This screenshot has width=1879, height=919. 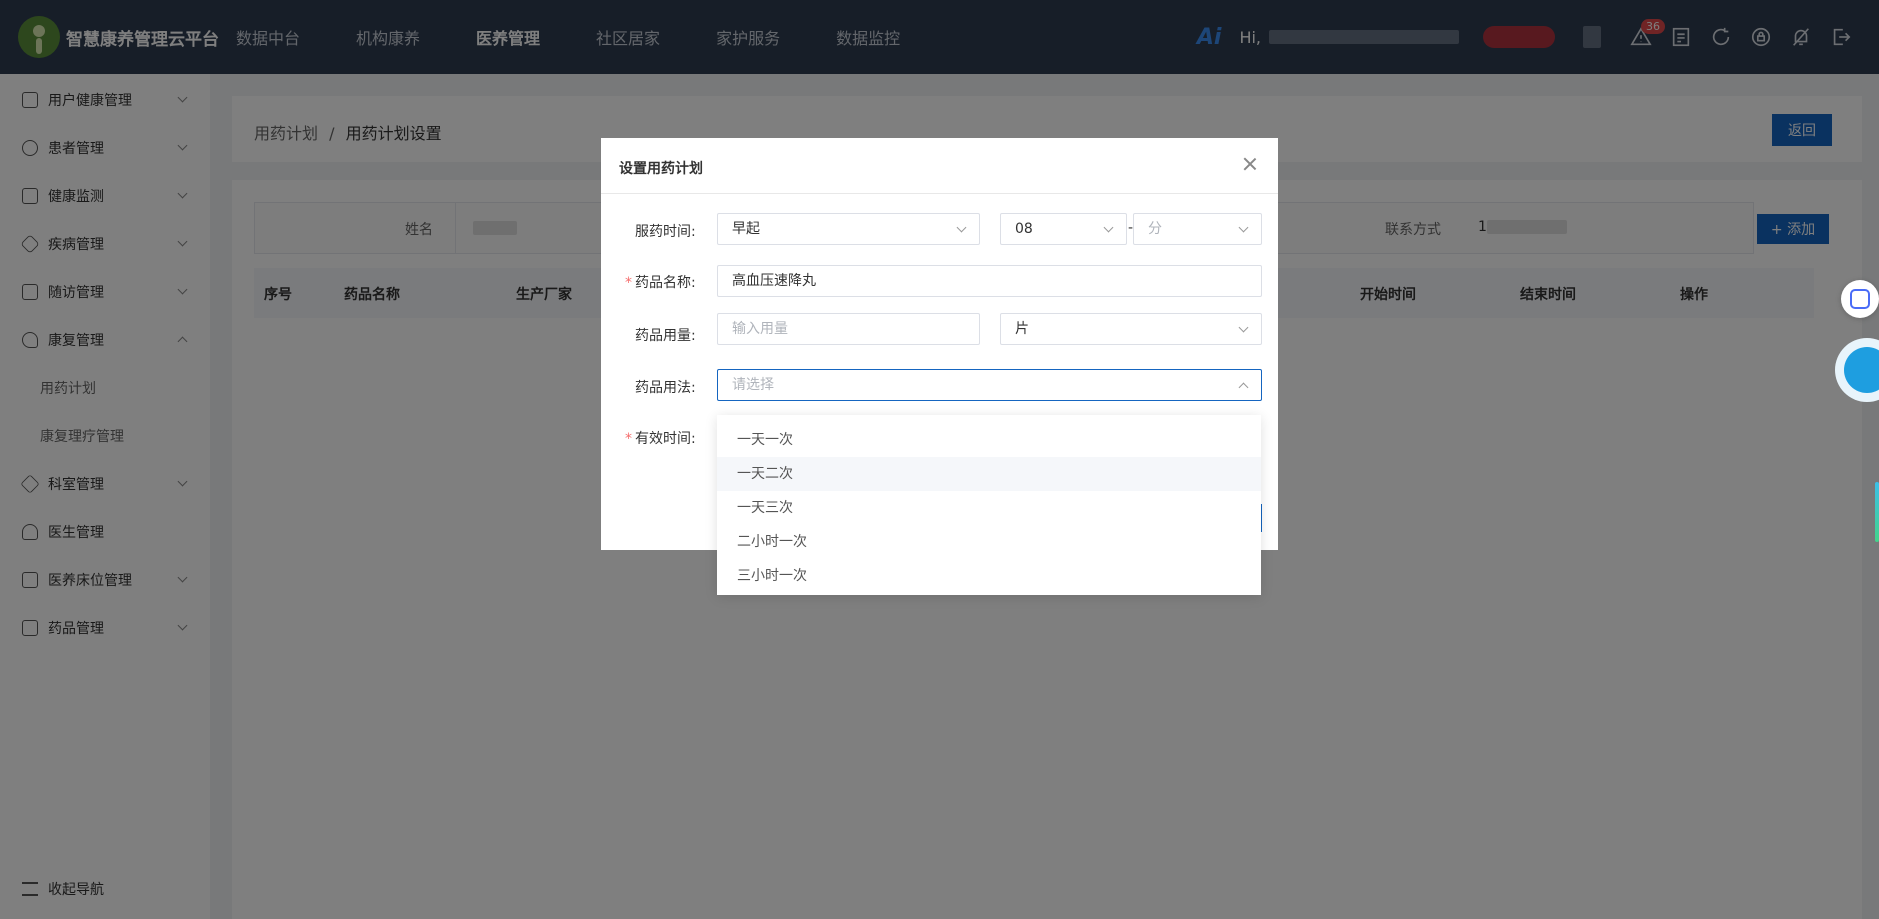 What do you see at coordinates (665, 388) in the screenshot?
I see `usage-label: 药品用法:` at bounding box center [665, 388].